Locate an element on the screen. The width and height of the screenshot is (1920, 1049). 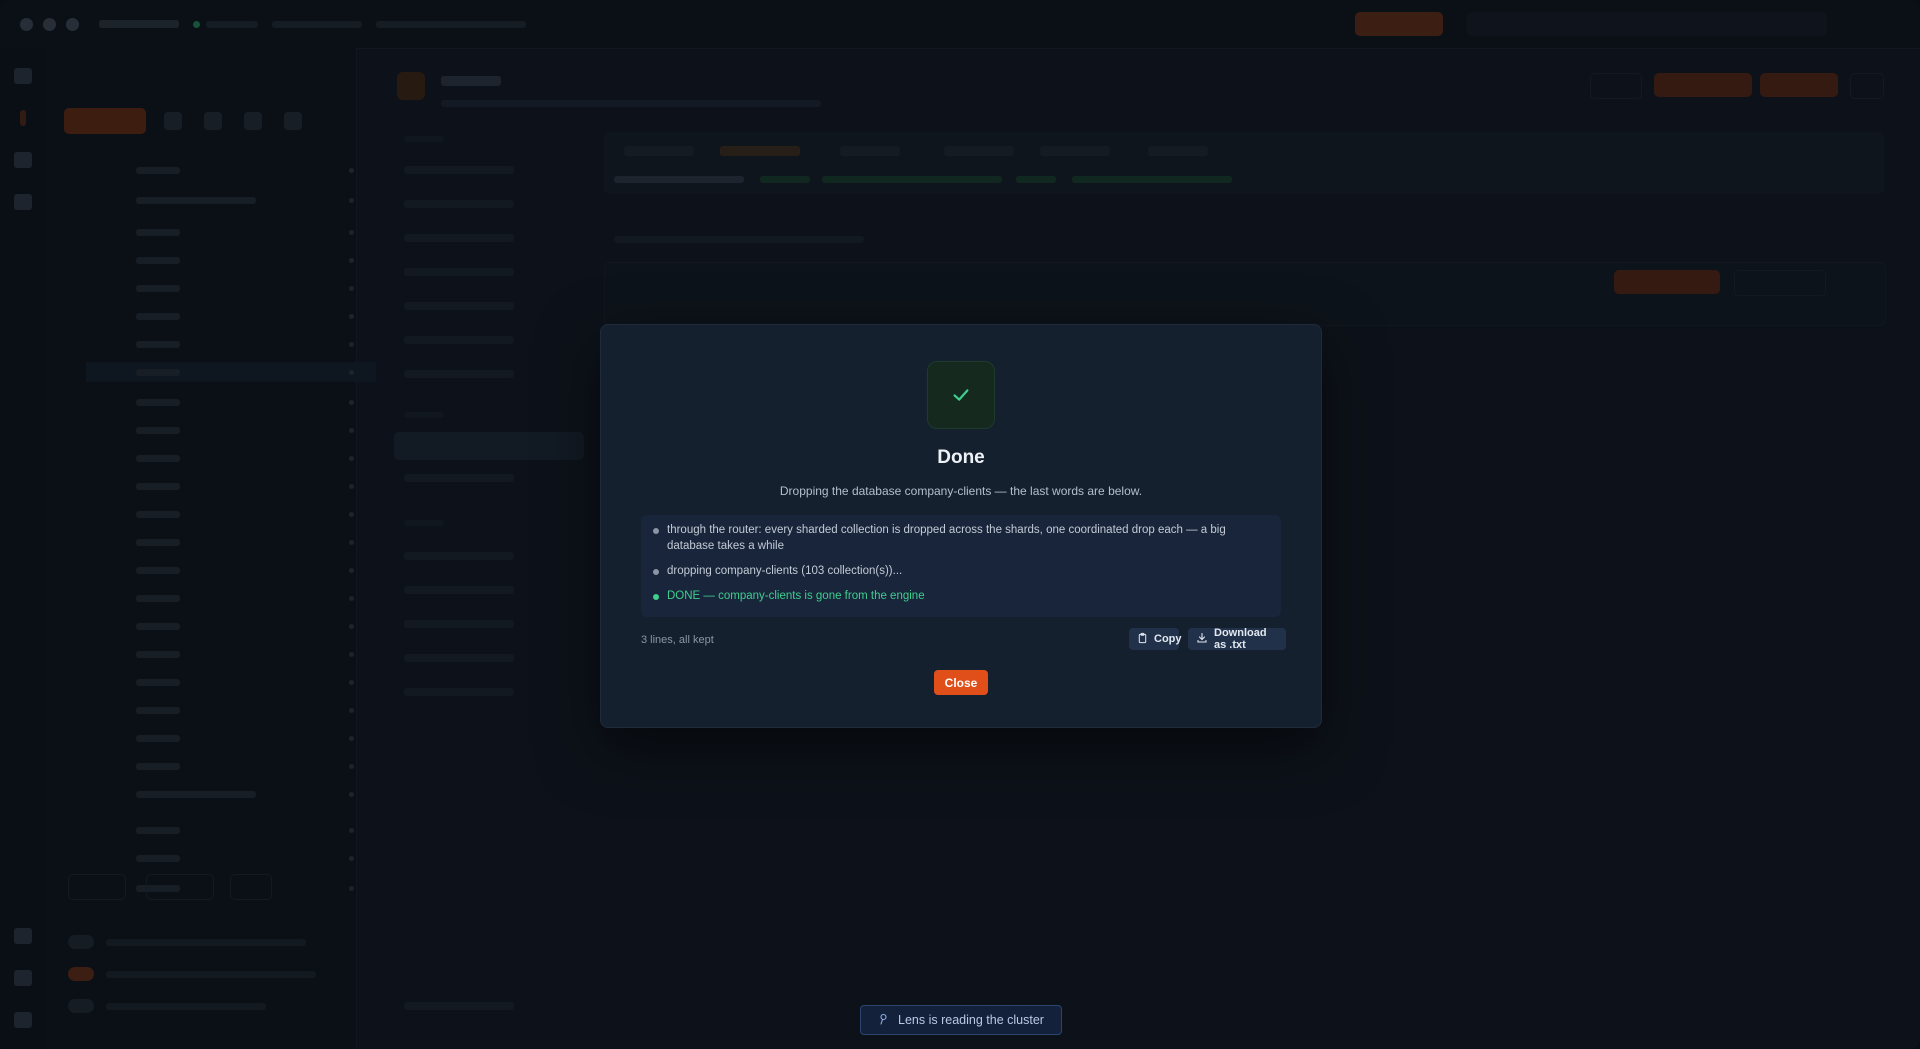
dialog-title: Done is located at coordinates (961, 457).